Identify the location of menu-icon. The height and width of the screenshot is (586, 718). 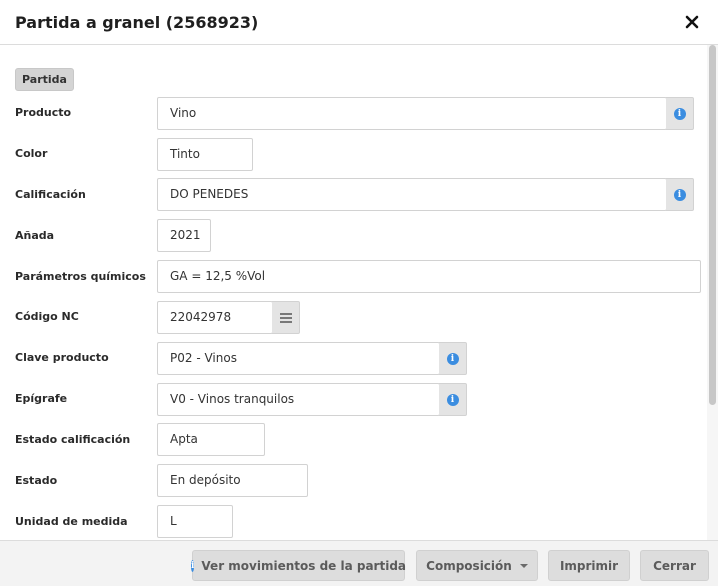
(285, 317).